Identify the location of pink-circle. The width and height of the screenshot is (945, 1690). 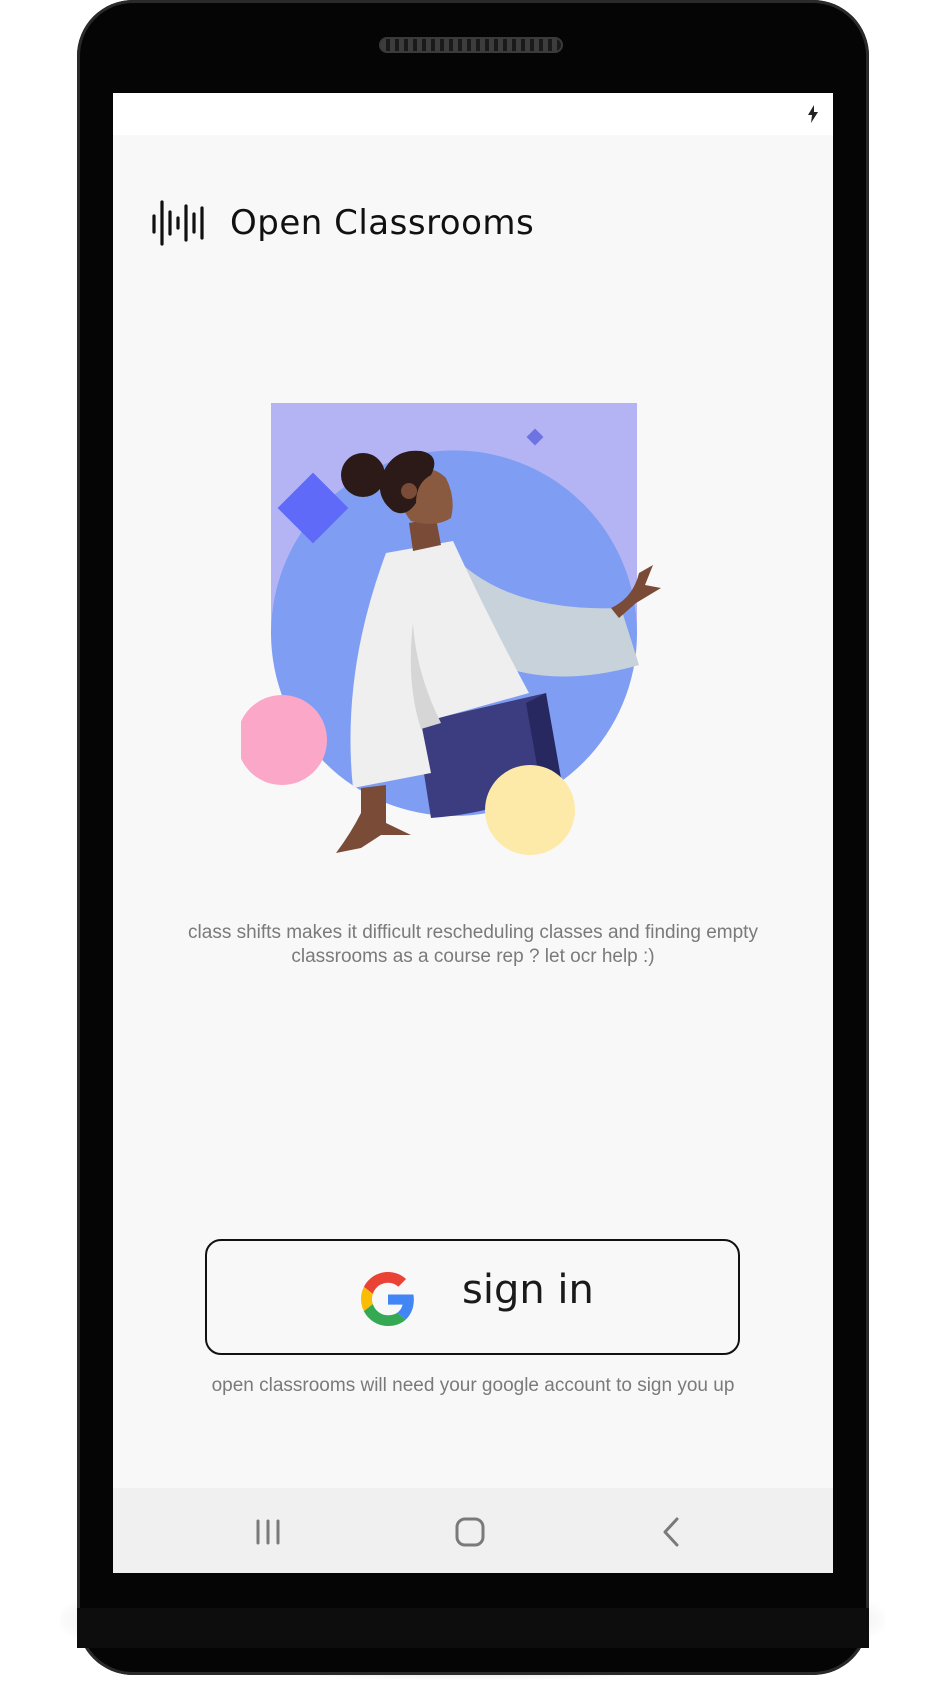
(284, 740).